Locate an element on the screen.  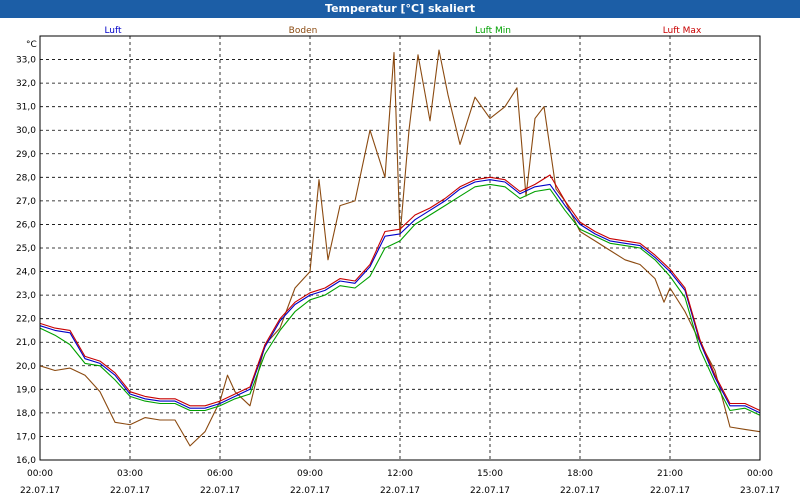
x-tick-time-label: 03:00 is located at coordinates (130, 474).